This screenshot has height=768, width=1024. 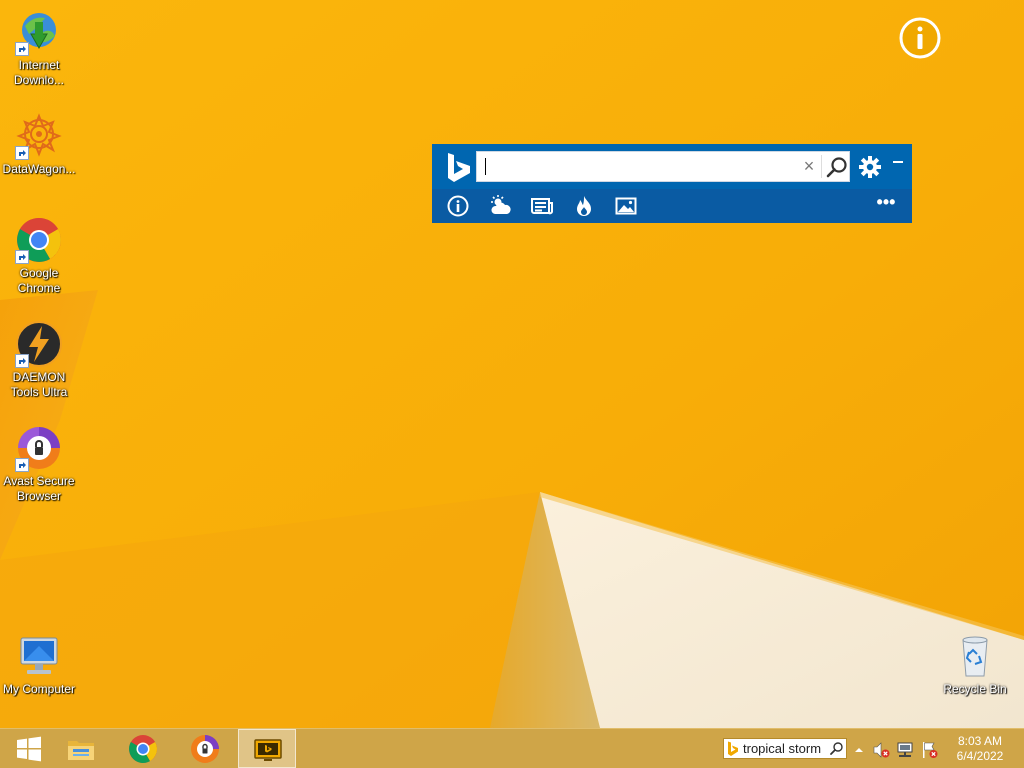 I want to click on info-button, so click(x=920, y=38).